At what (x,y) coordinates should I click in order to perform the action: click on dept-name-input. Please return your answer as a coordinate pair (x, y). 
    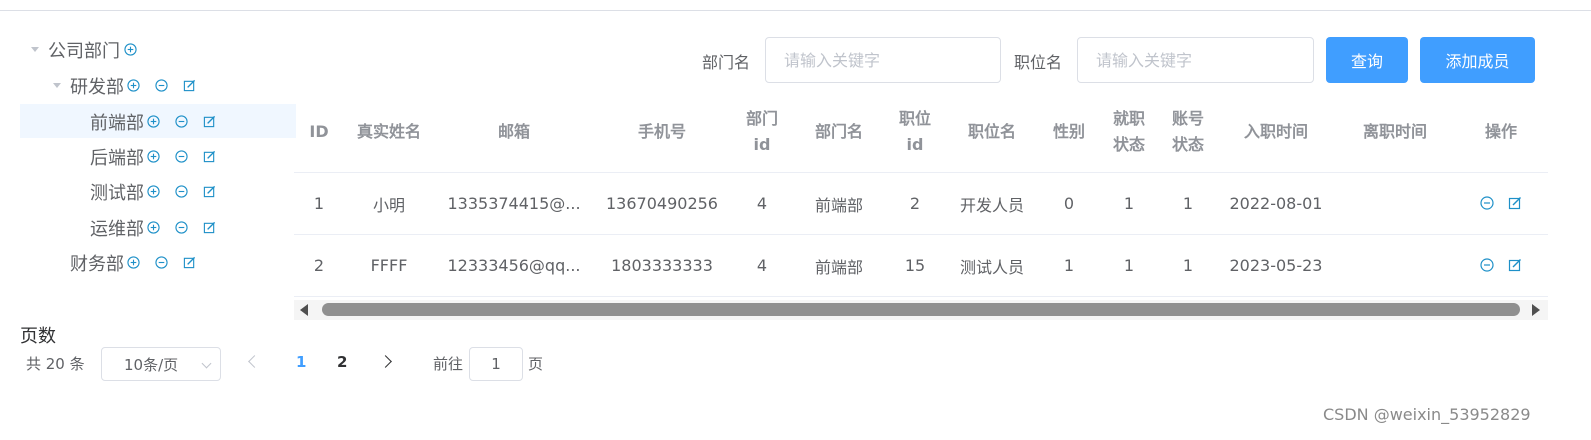
    Looking at the image, I should click on (883, 60).